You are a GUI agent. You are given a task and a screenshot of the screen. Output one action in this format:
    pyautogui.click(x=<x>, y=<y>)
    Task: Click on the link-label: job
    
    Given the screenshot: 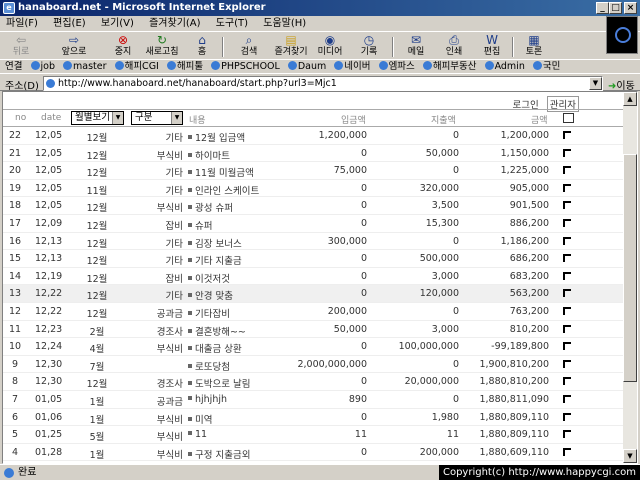 What is the action you would take?
    pyautogui.click(x=47, y=66)
    